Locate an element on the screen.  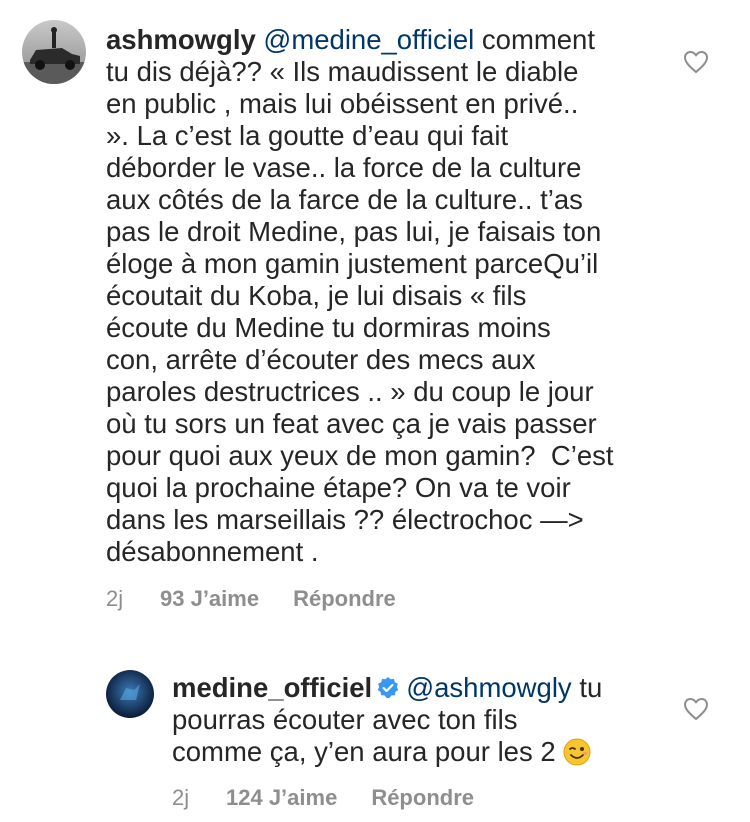
comment-mention: @ashmowgly is located at coordinates (488, 687).